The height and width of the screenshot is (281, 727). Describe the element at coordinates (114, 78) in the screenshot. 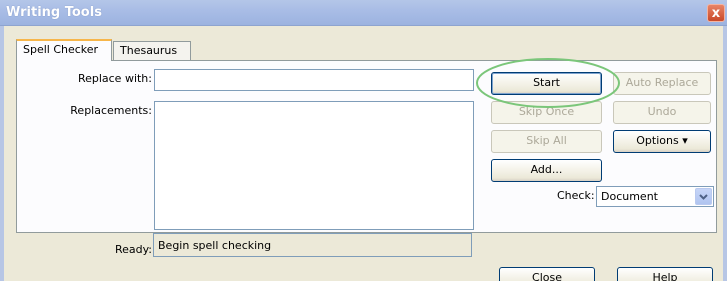

I see `replace-with-label: Replace with:` at that location.